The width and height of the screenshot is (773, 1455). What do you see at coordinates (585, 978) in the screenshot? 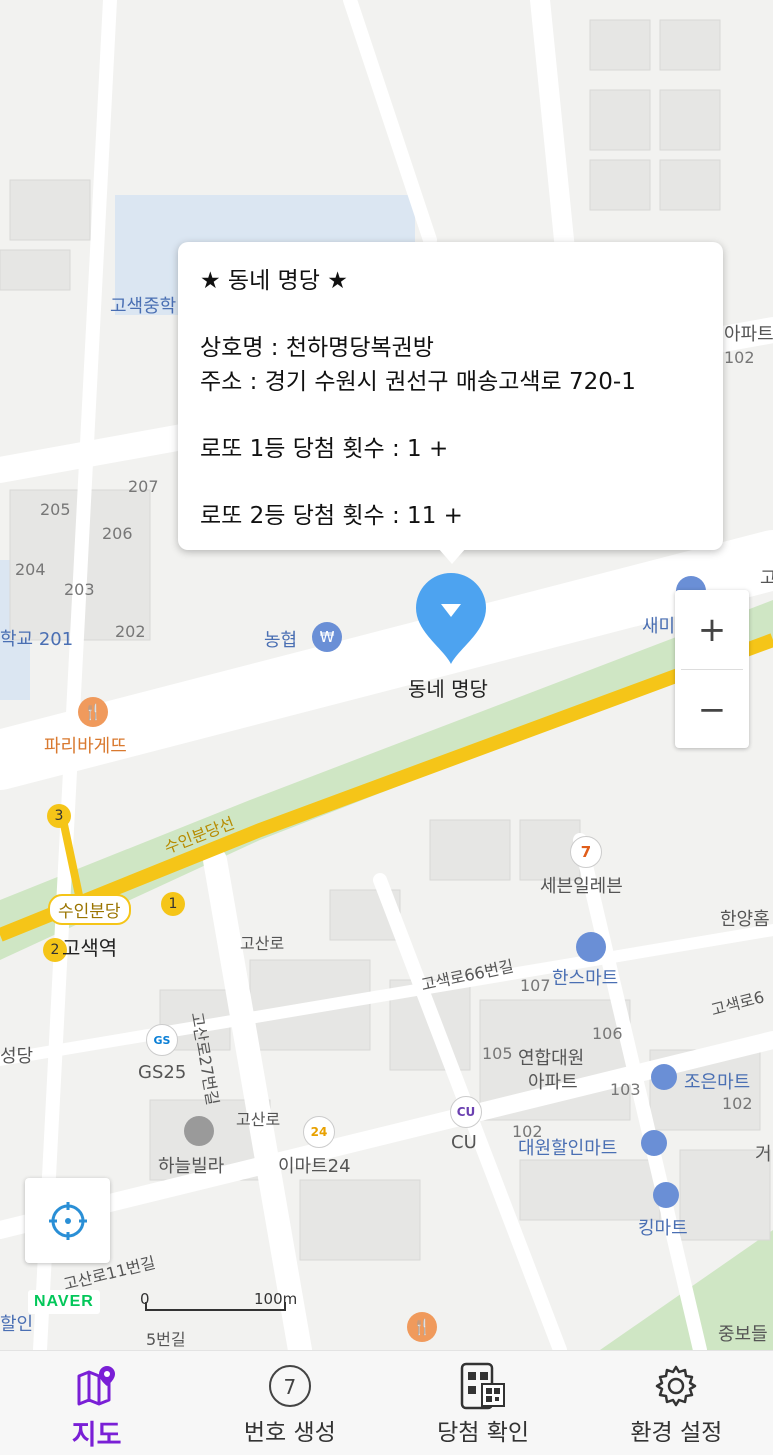
I see `map-label: 한스마트` at bounding box center [585, 978].